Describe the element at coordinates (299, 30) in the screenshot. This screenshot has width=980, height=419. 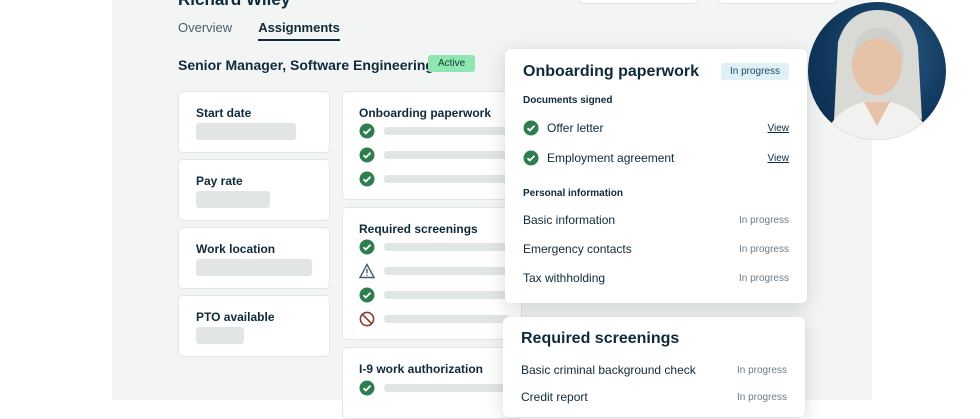
I see `tab-assignments: Assignments` at that location.